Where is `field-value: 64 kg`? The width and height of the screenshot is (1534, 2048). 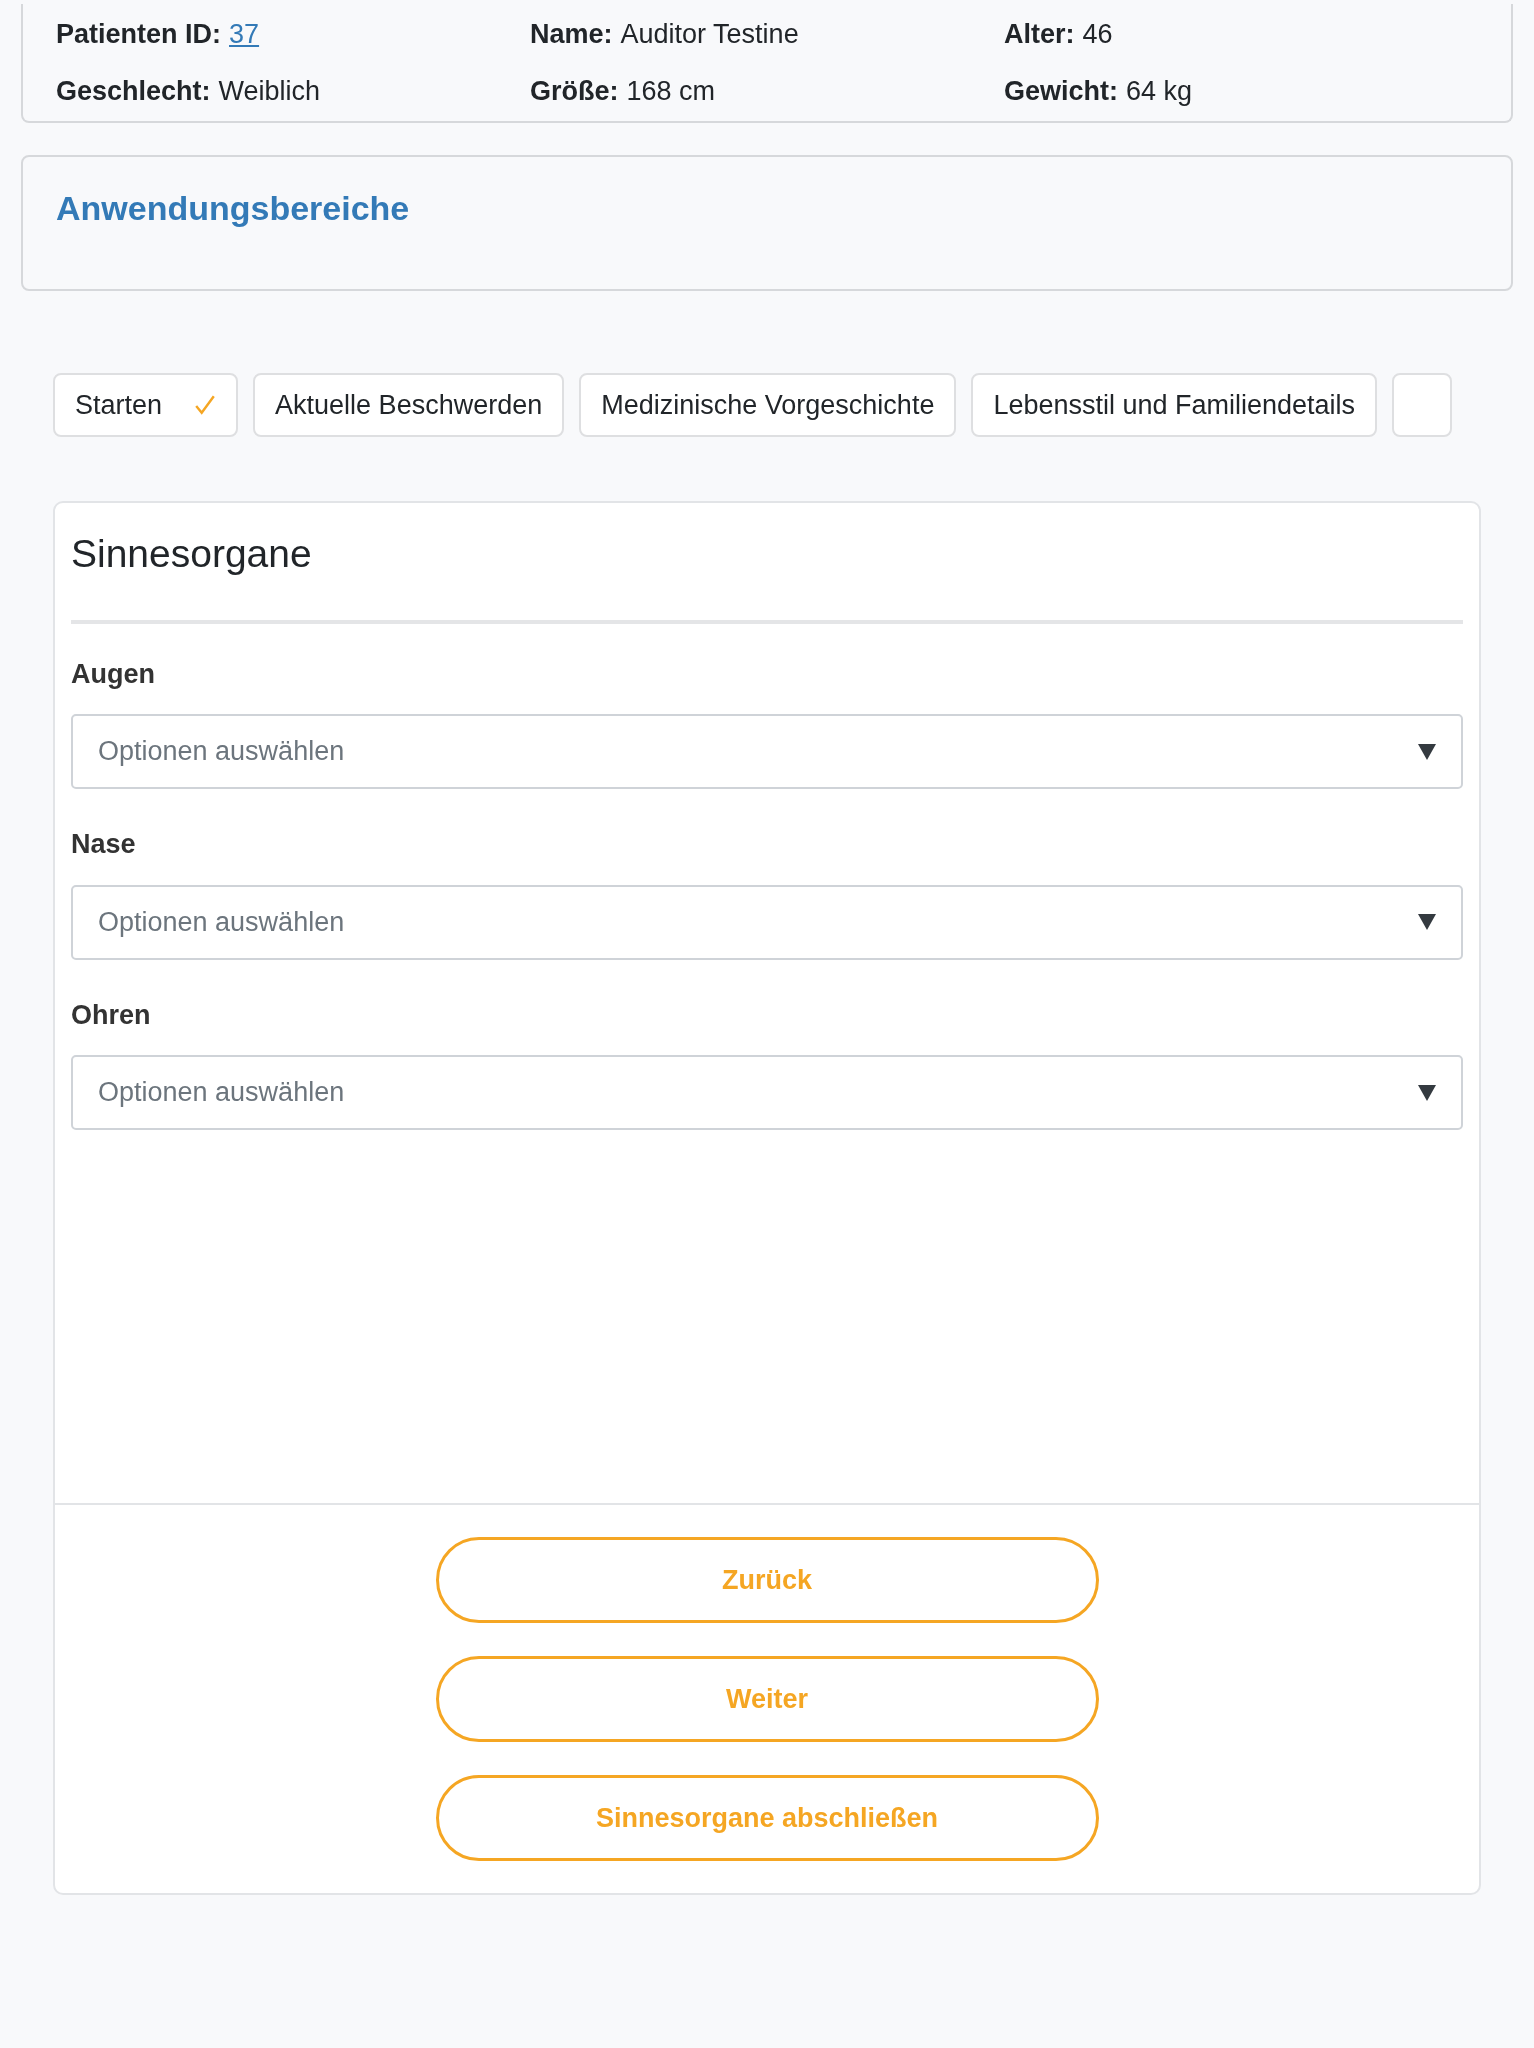
field-value: 64 kg is located at coordinates (1159, 91).